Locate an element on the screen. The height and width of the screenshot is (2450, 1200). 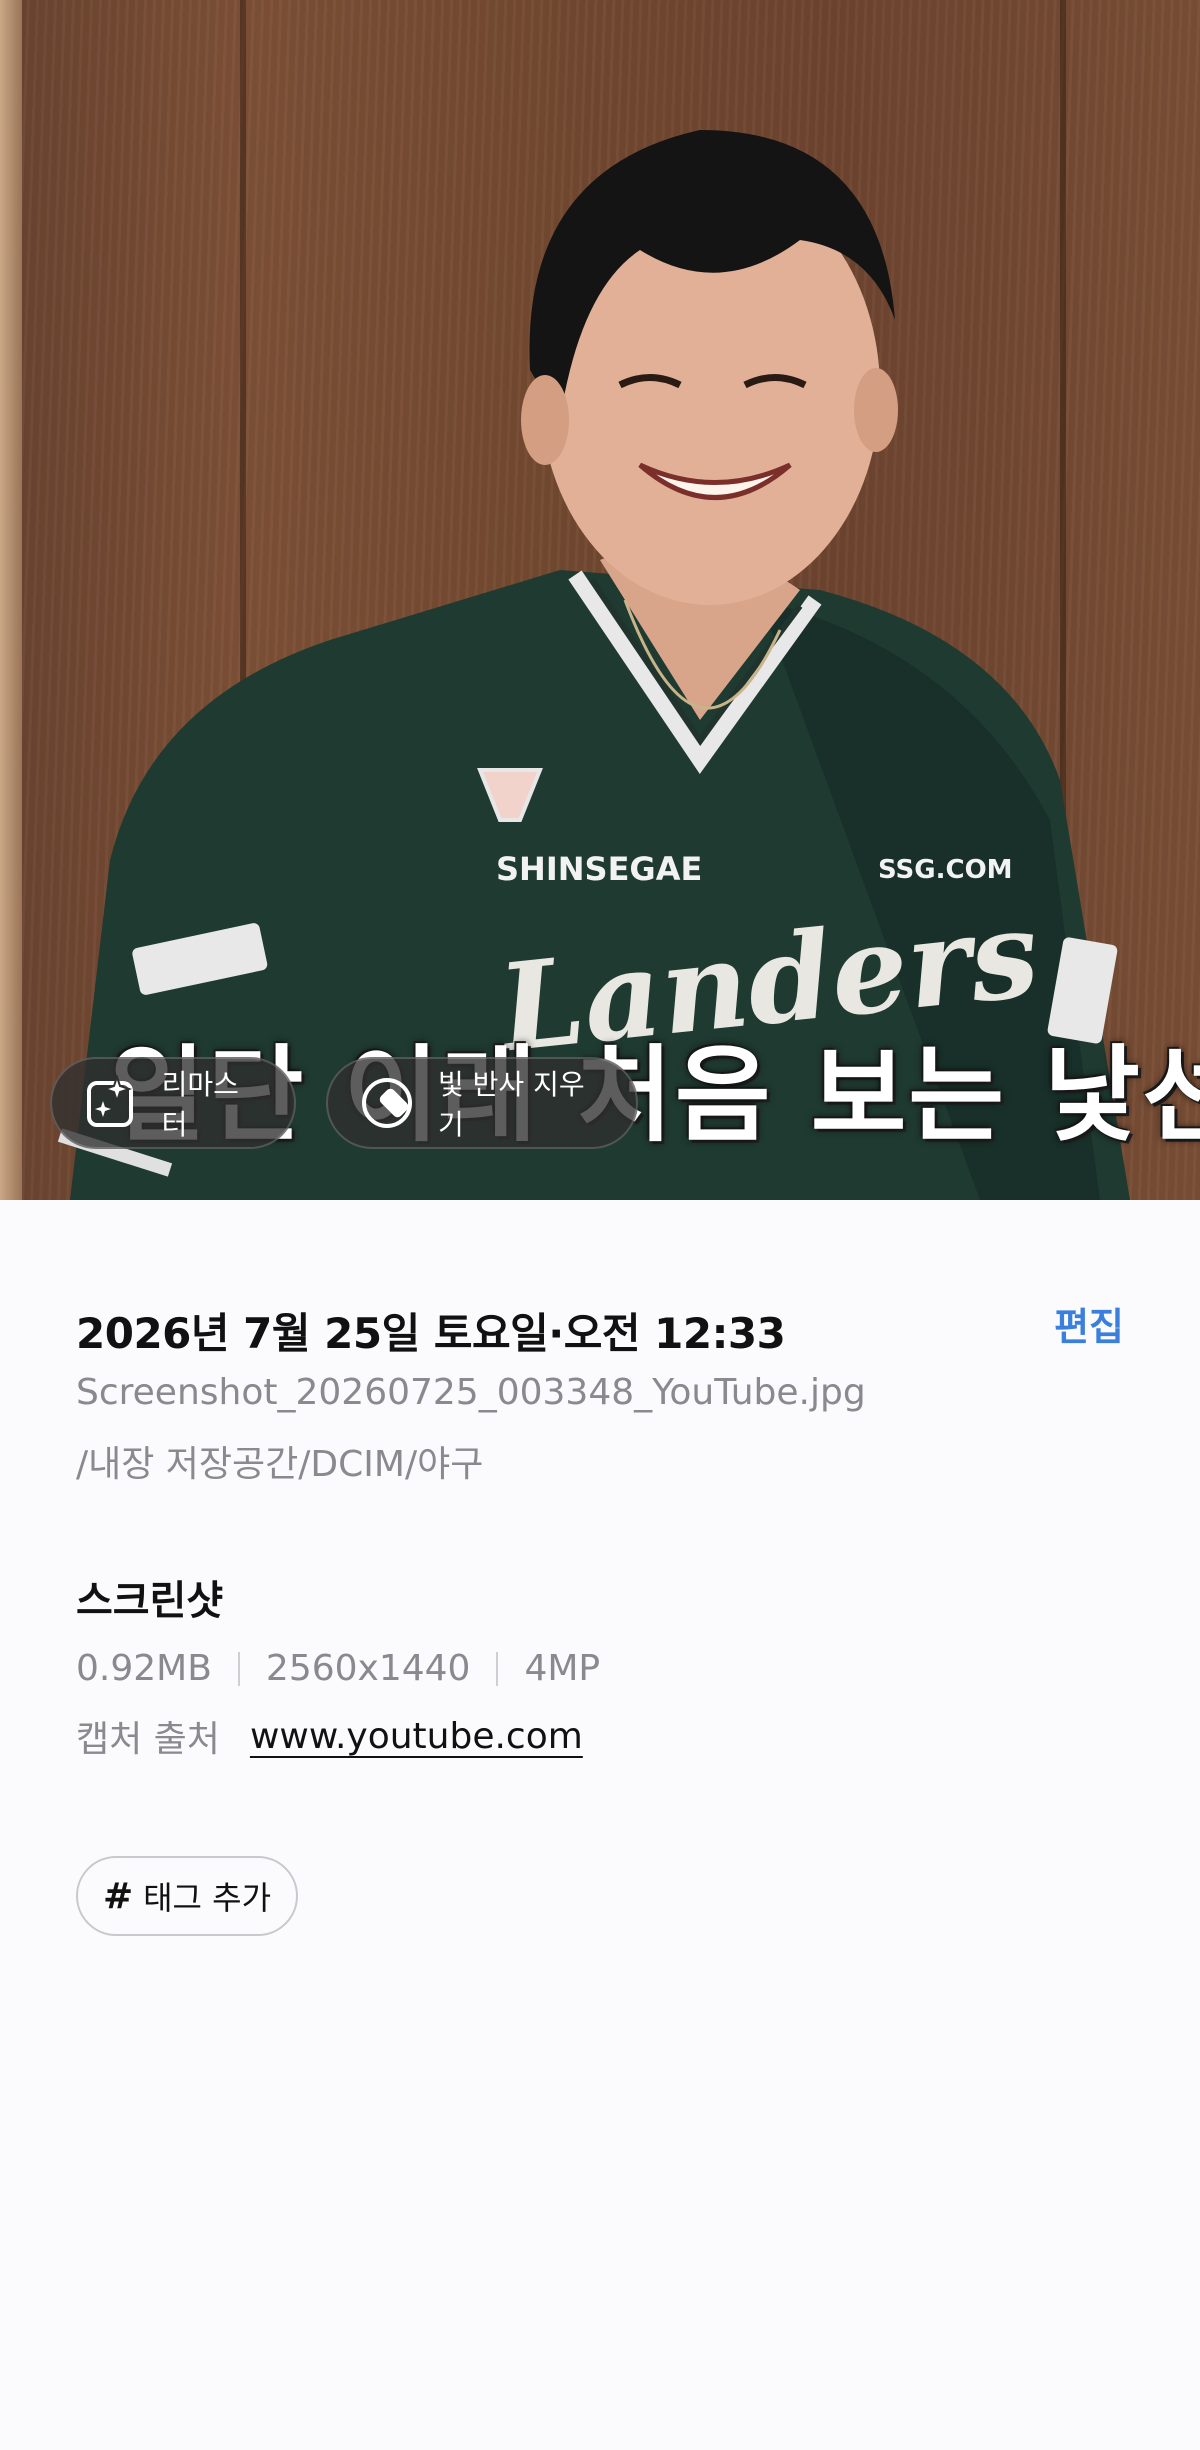
jersey-sponsor-text: SSG.COM is located at coordinates (945, 870).